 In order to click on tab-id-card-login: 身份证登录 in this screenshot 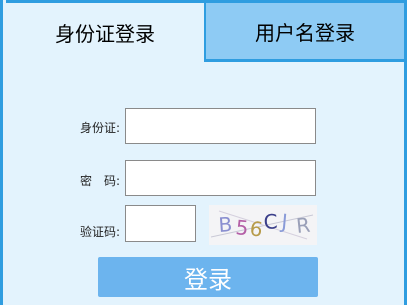, I will do `click(105, 31)`.